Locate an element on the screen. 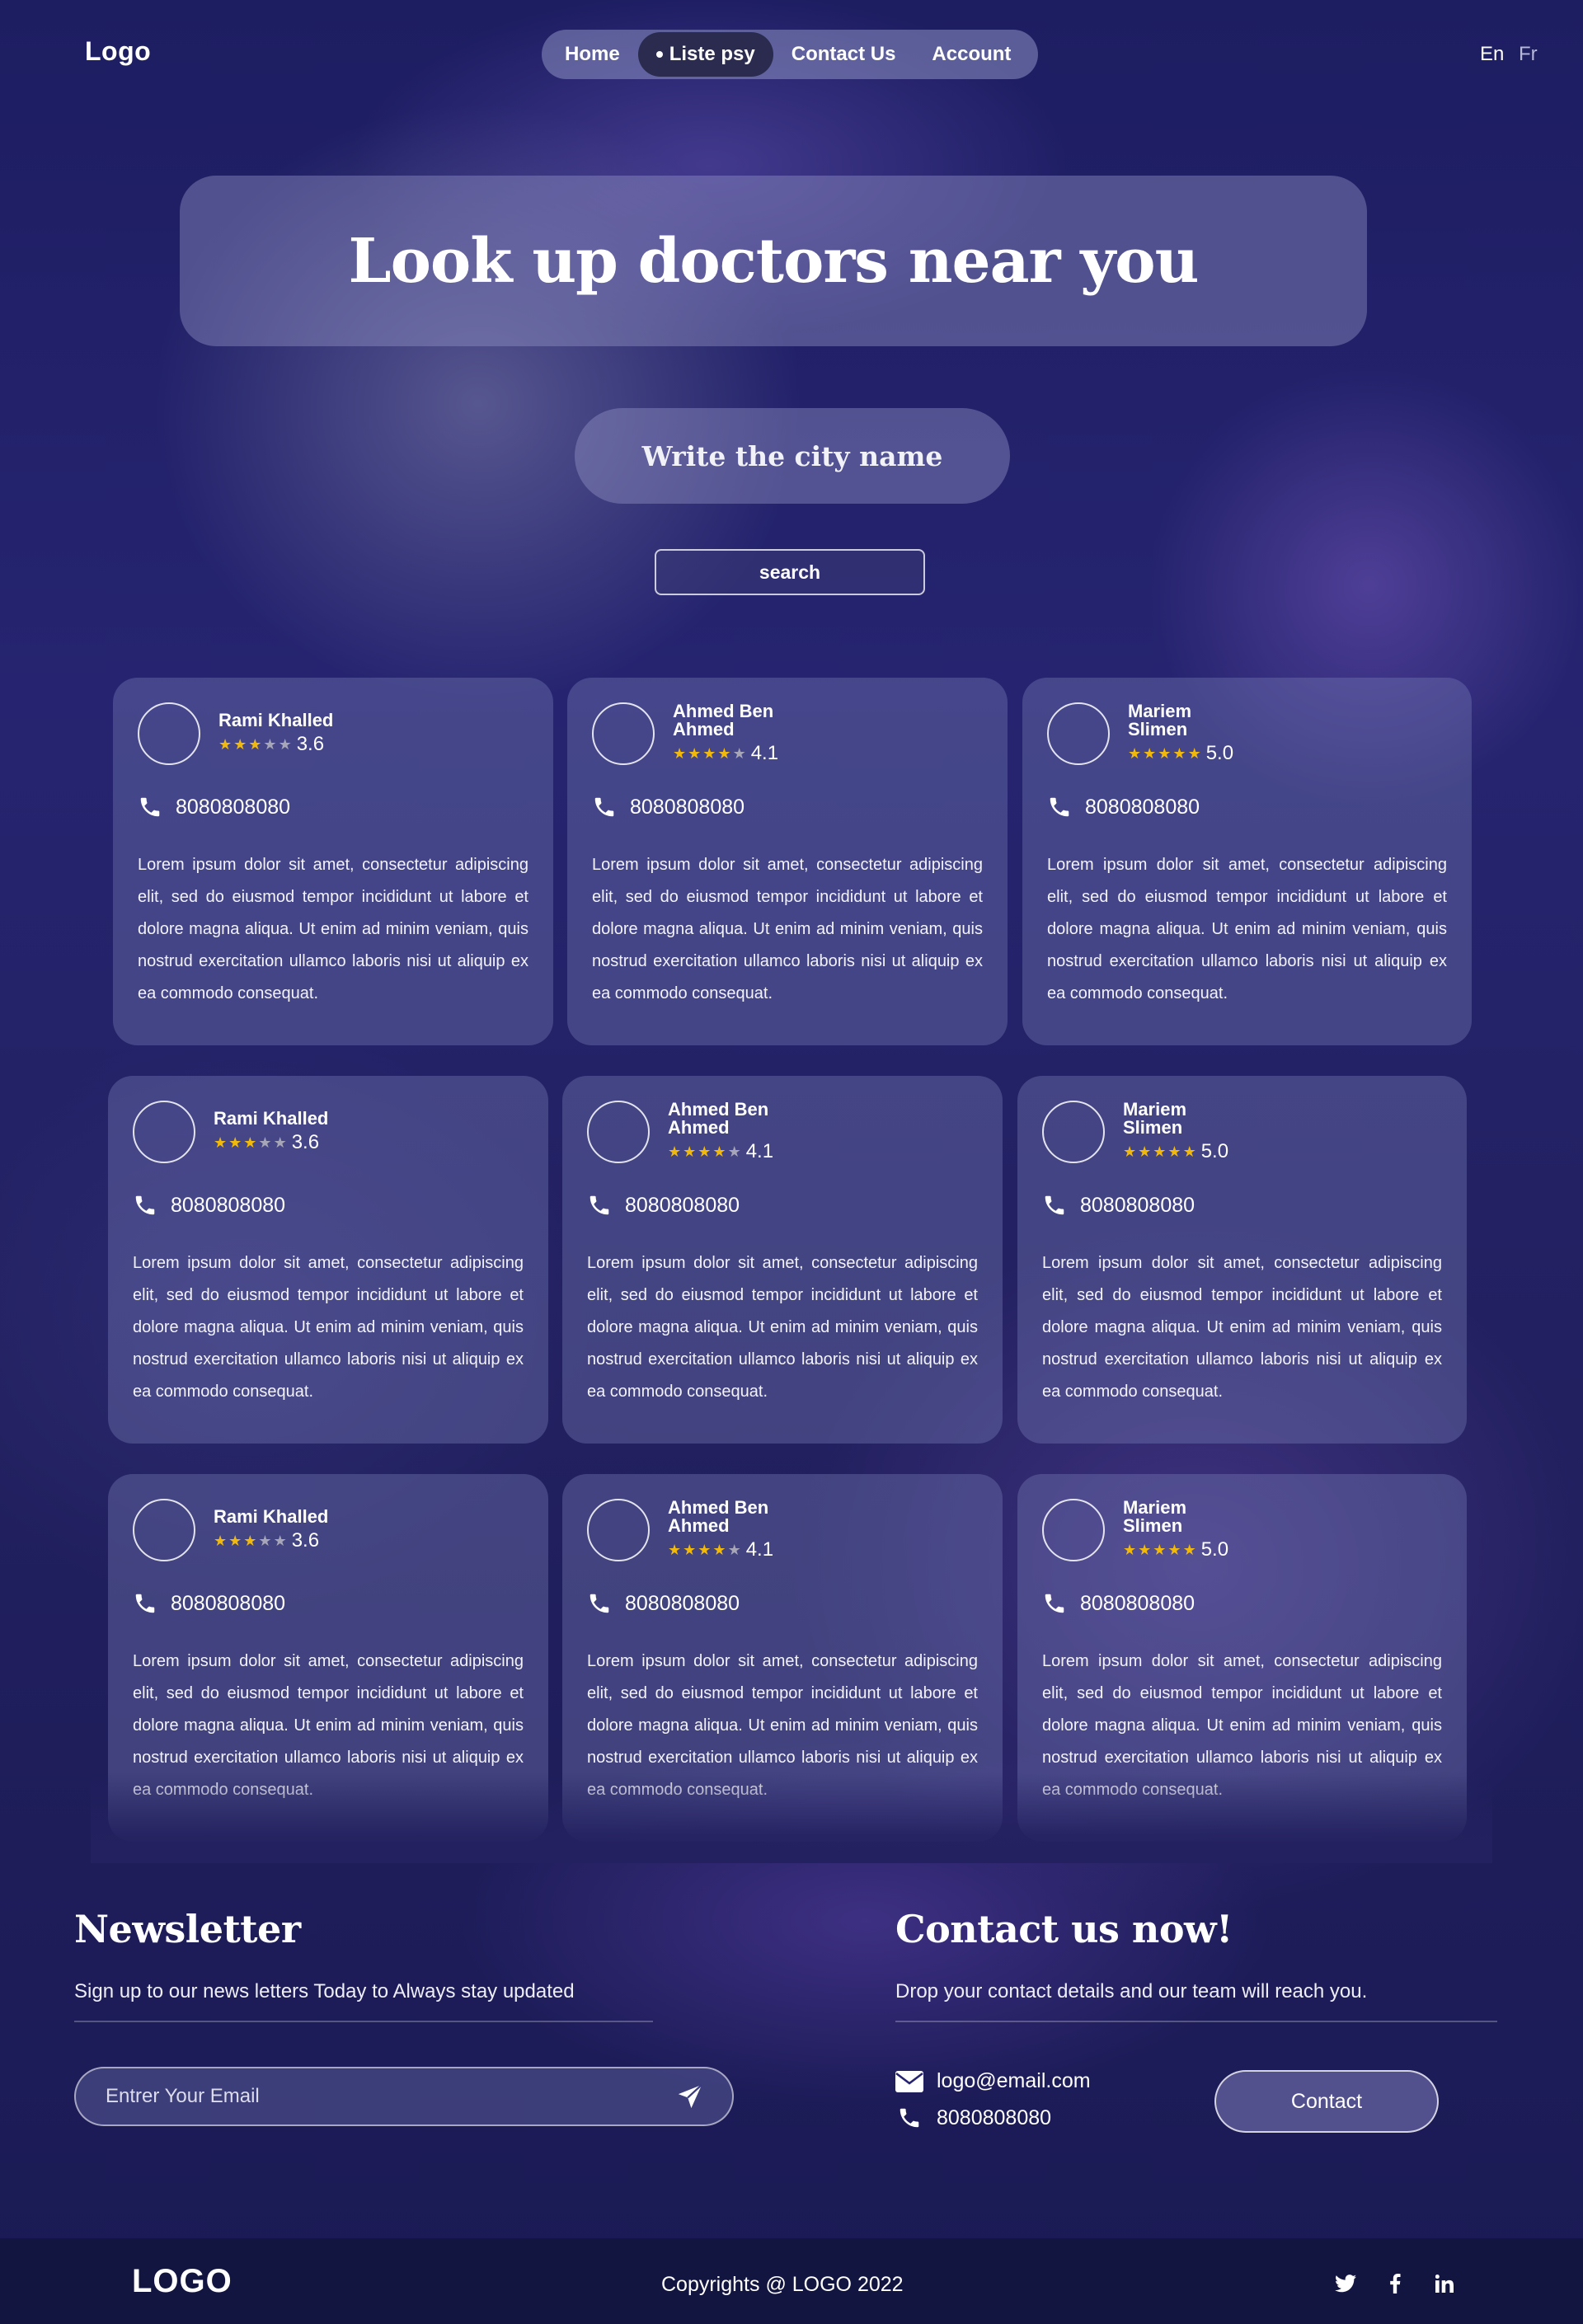 Image resolution: width=1583 pixels, height=2324 pixels. linkedin-icon is located at coordinates (1444, 2283).